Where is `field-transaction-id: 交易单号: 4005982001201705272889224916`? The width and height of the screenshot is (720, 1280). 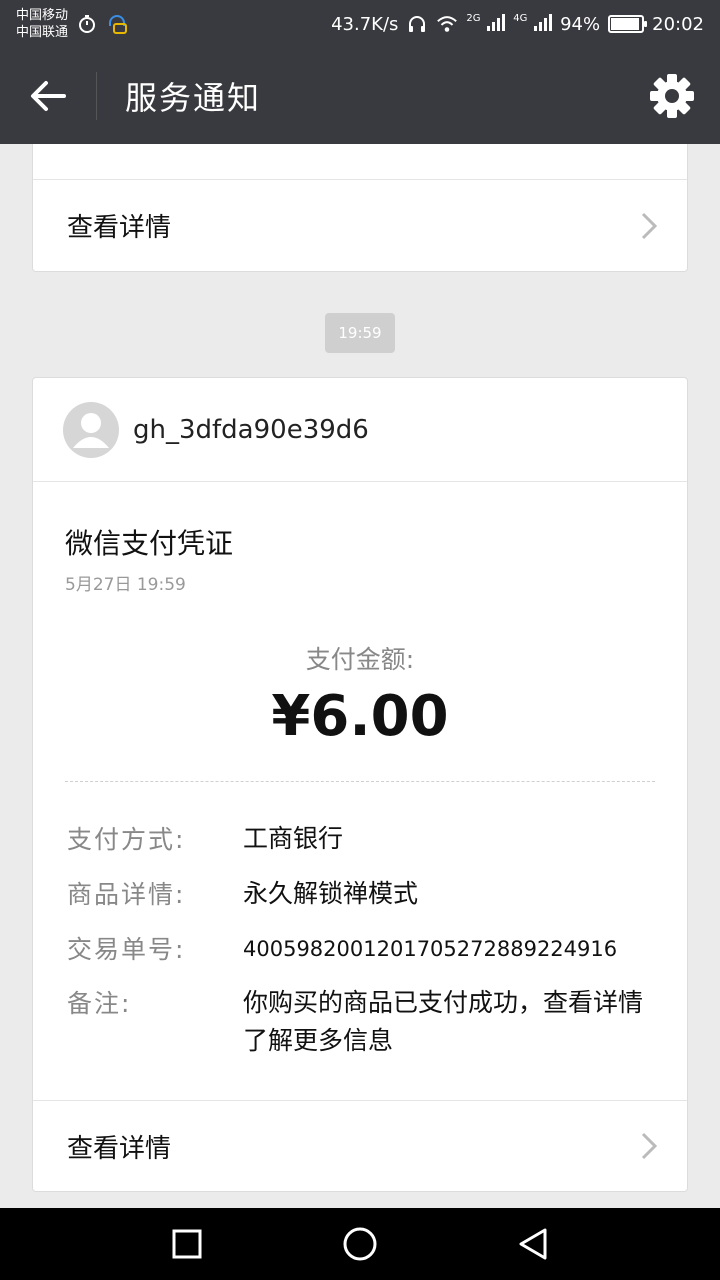
field-transaction-id: 交易单号: 4005982001201705272889224916 is located at coordinates (355, 949).